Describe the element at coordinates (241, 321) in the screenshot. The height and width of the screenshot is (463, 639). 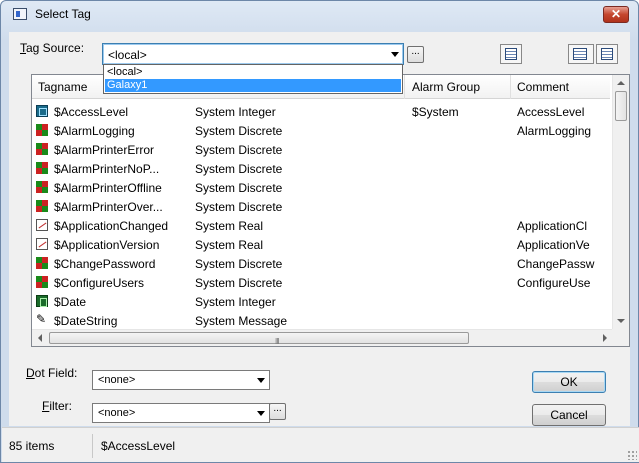
I see `cell-type: System Message` at that location.